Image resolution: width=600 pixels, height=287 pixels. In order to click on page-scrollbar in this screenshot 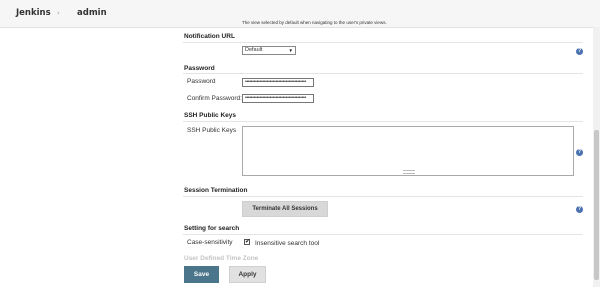, I will do `click(596, 157)`.